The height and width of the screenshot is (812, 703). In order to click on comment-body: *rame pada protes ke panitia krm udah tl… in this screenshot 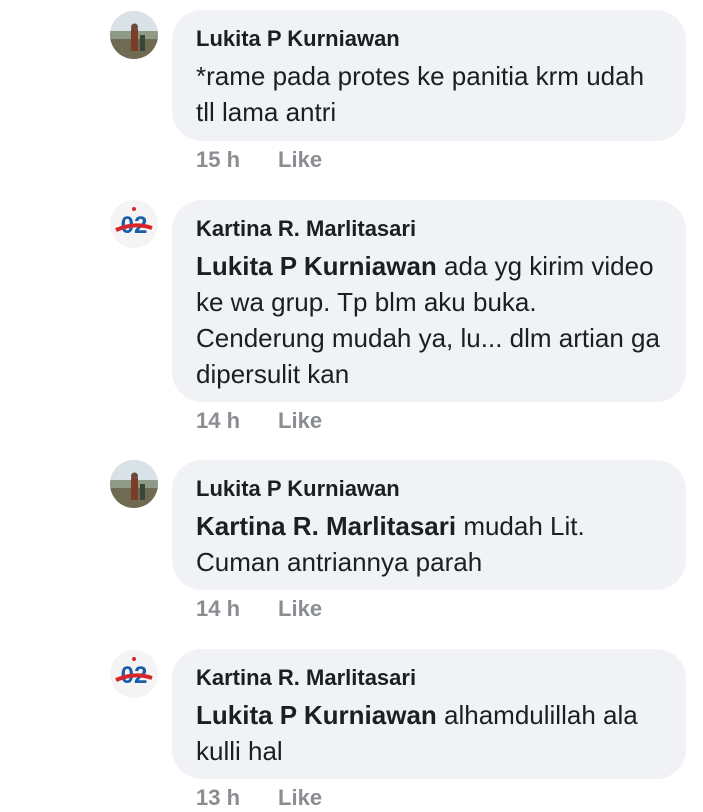, I will do `click(420, 94)`.